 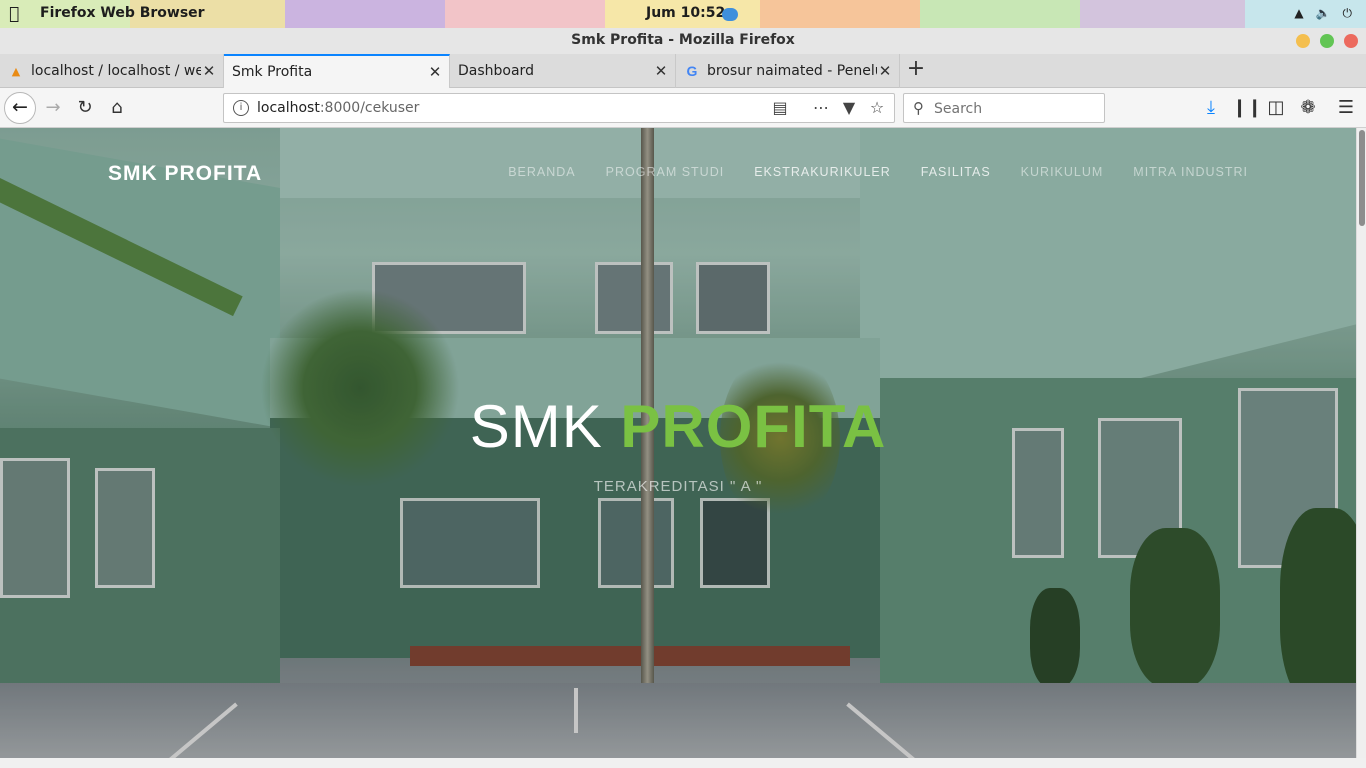 I want to click on page-vertical-scrollbar, so click(x=1361, y=443).